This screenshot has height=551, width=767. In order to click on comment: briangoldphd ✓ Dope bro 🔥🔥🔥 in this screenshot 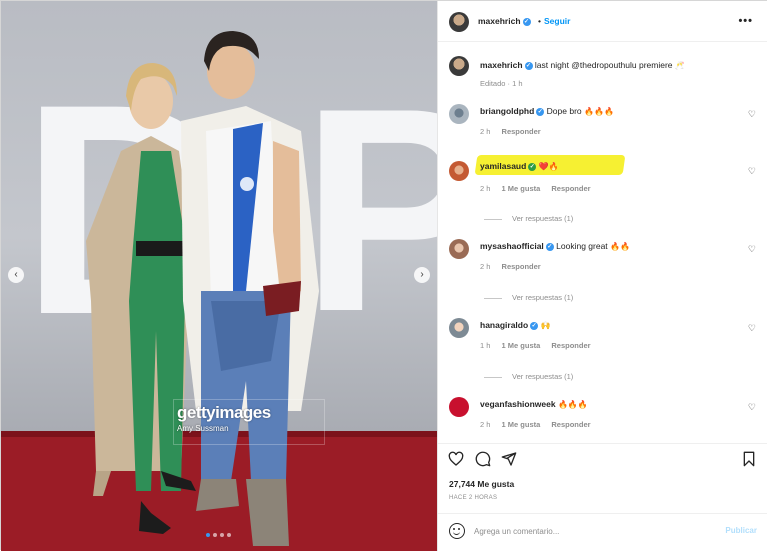, I will do `click(547, 111)`.